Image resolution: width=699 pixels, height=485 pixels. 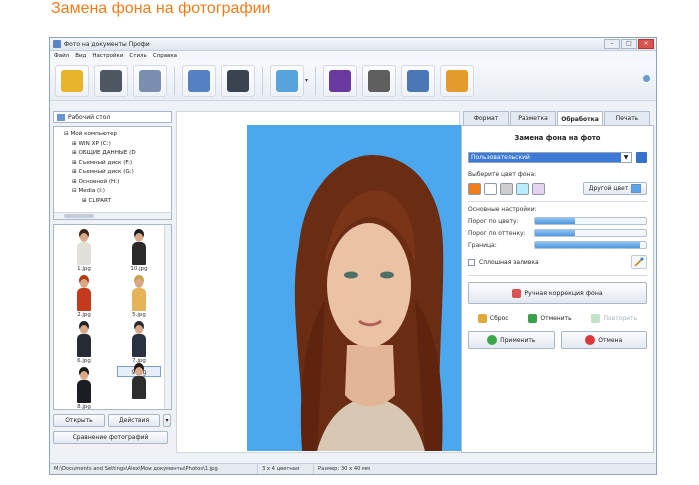 I want to click on folder-select-value: Рабочий стол, so click(x=89, y=117).